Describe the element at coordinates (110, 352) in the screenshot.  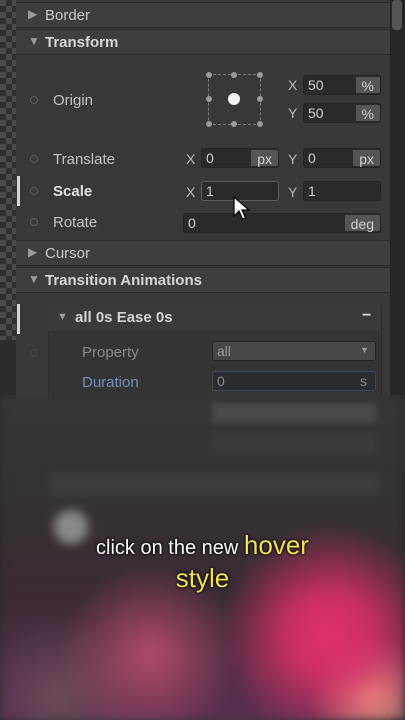
I see `property-label: Property` at that location.